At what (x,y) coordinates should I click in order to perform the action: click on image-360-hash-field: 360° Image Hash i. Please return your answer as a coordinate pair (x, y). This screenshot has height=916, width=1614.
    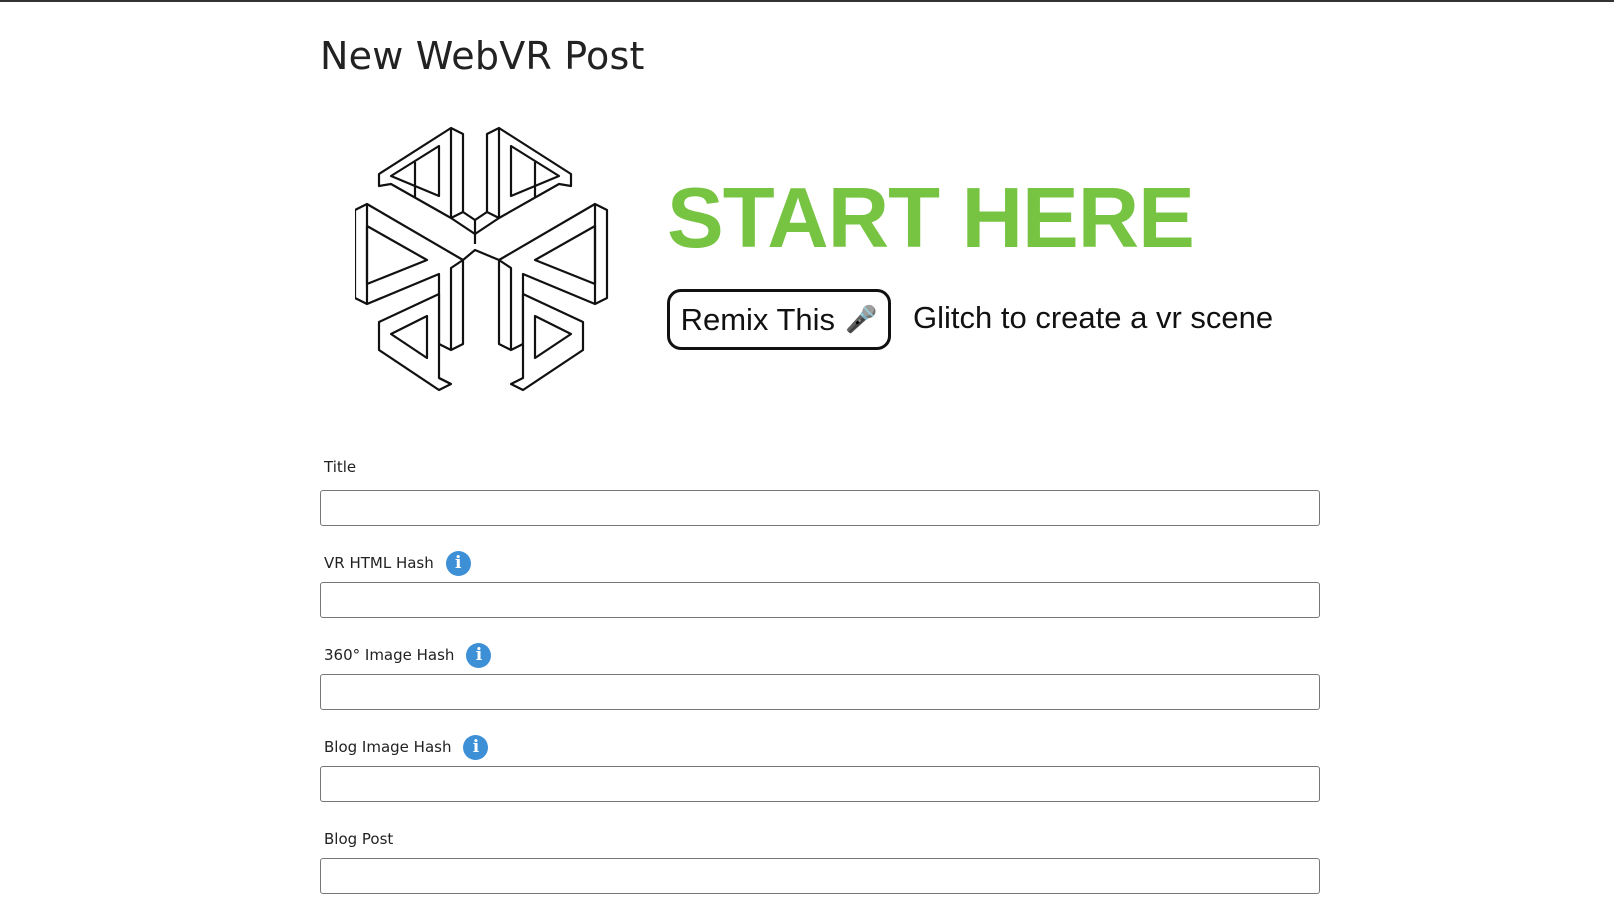
    Looking at the image, I should click on (820, 675).